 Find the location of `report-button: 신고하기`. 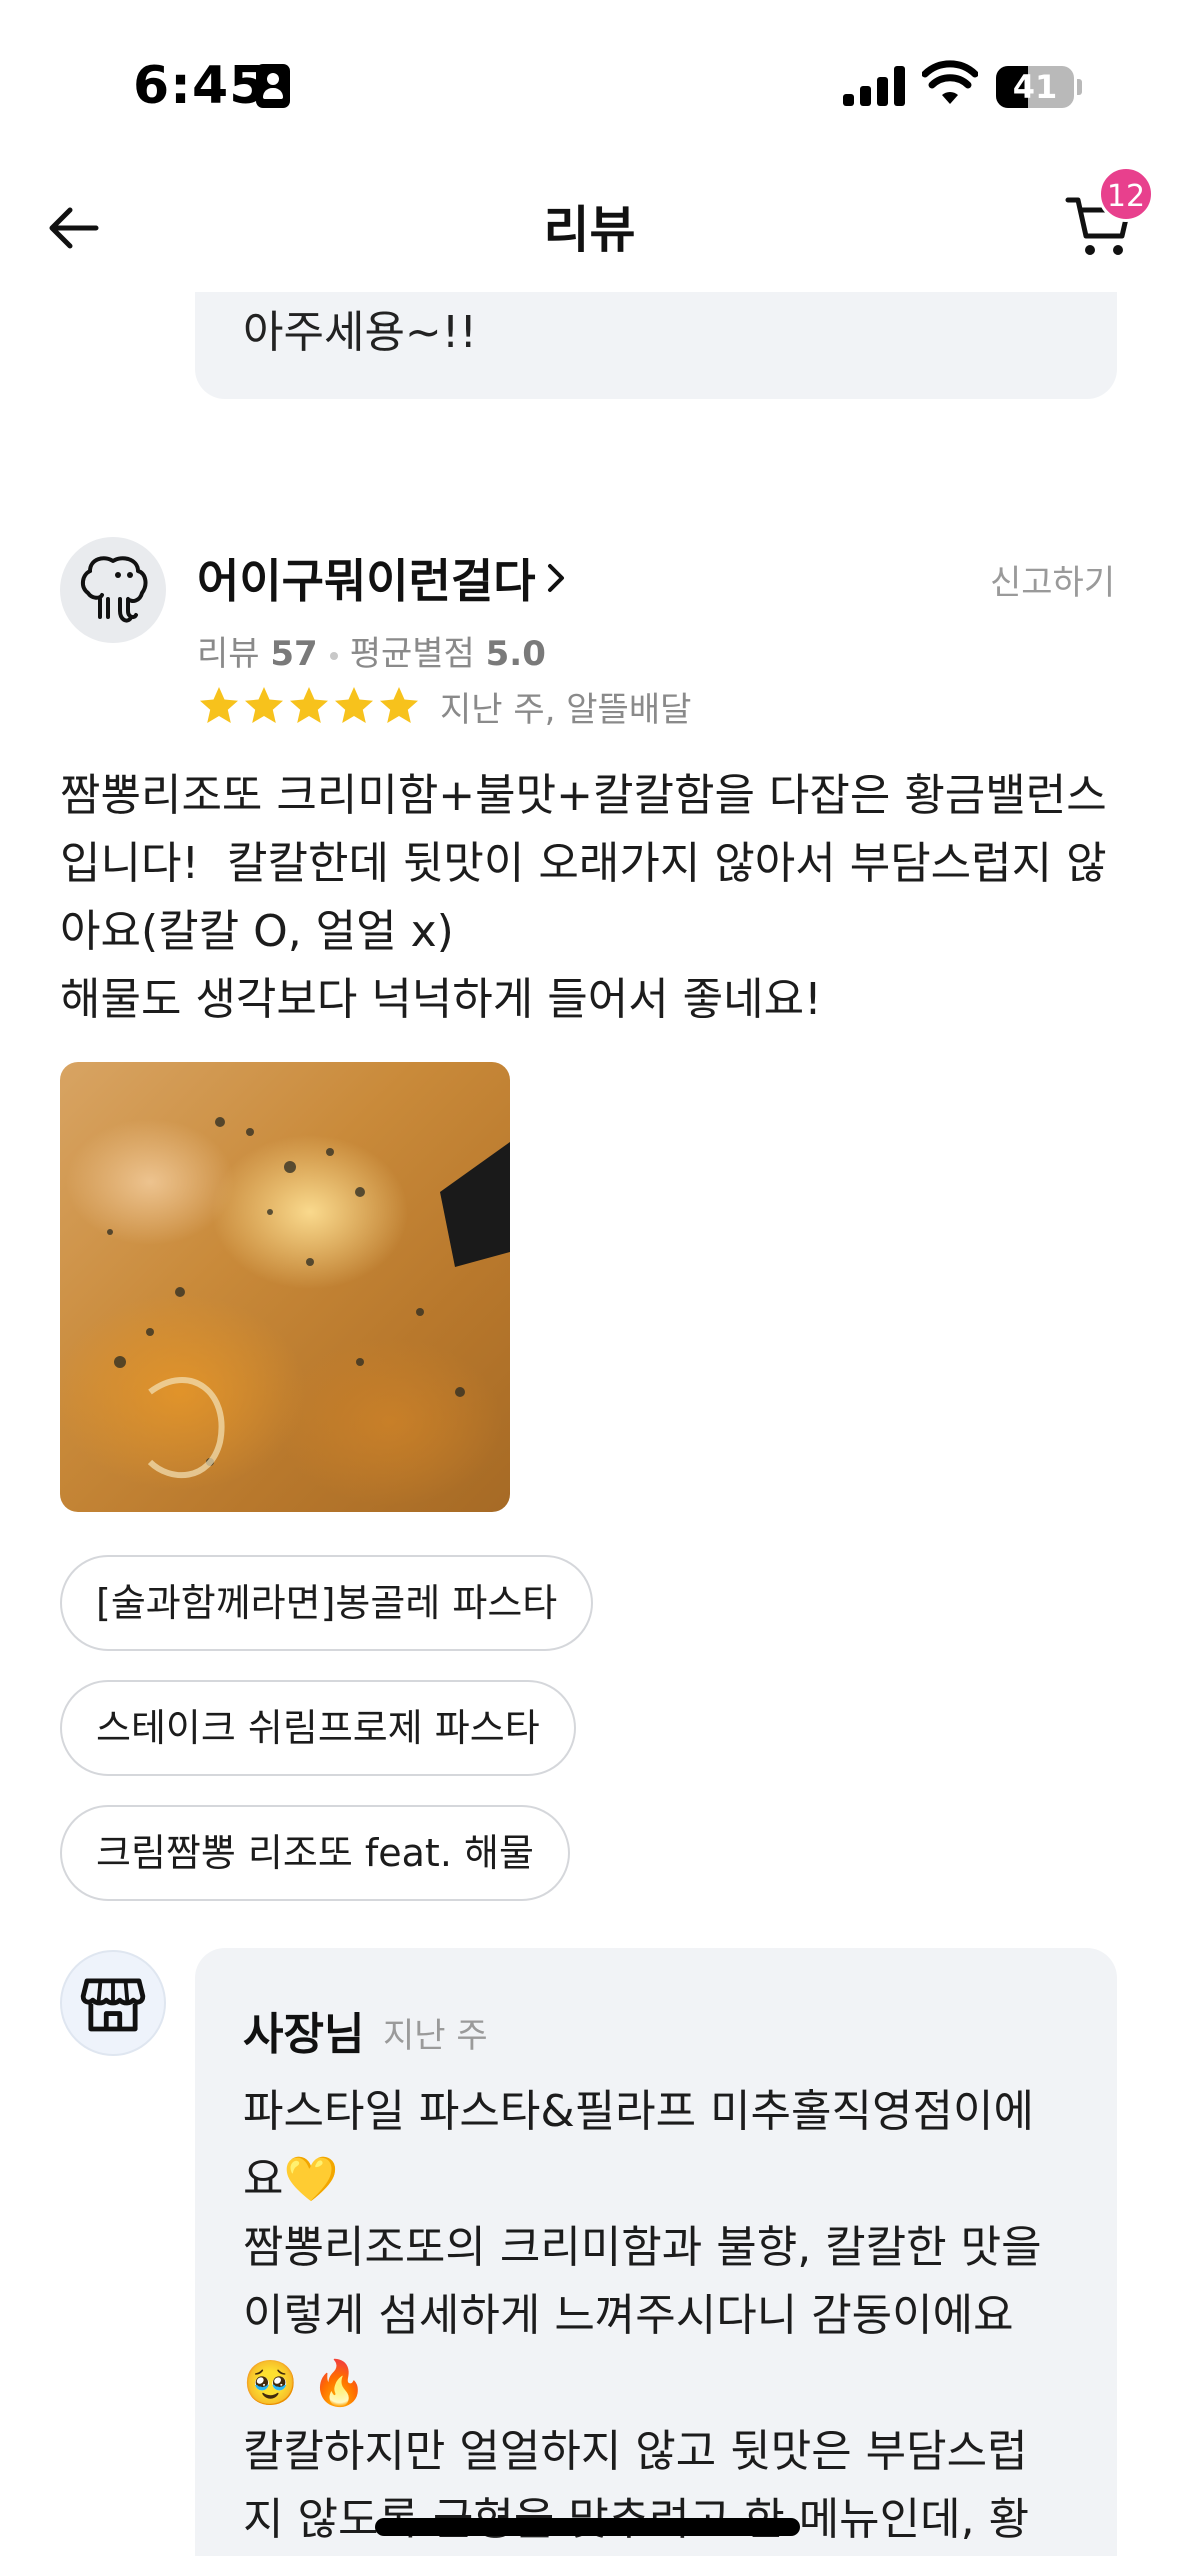

report-button: 신고하기 is located at coordinates (1052, 579).